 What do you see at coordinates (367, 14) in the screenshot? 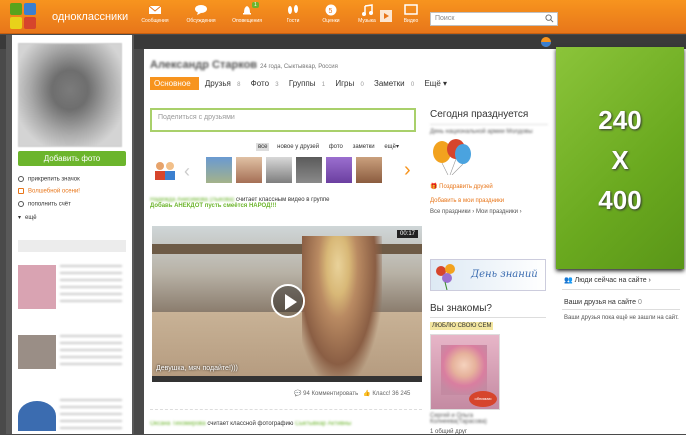
I see `nav-music: Музыка` at bounding box center [367, 14].